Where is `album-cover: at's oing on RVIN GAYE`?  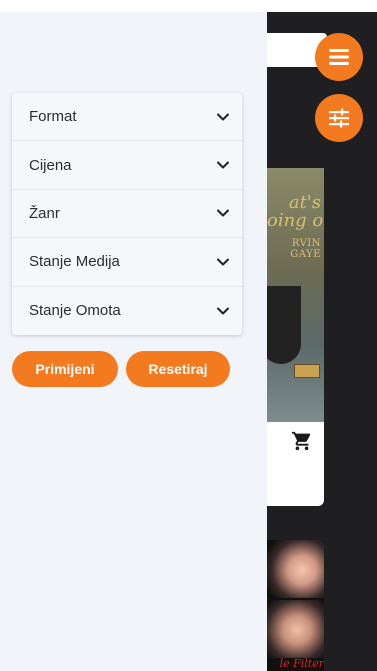
album-cover: at's oing on RVIN GAYE is located at coordinates (295, 295).